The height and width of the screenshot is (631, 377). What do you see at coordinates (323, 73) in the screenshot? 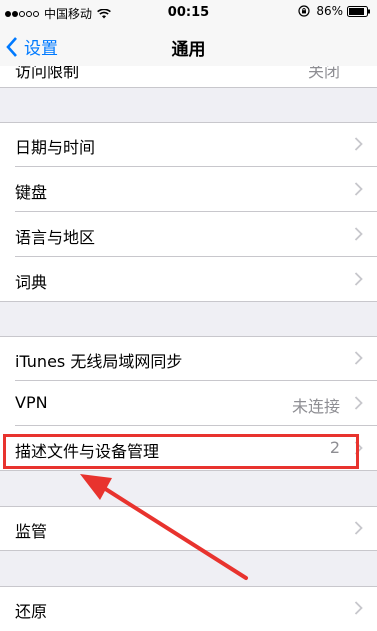
I see `row-detail: 关闭` at bounding box center [323, 73].